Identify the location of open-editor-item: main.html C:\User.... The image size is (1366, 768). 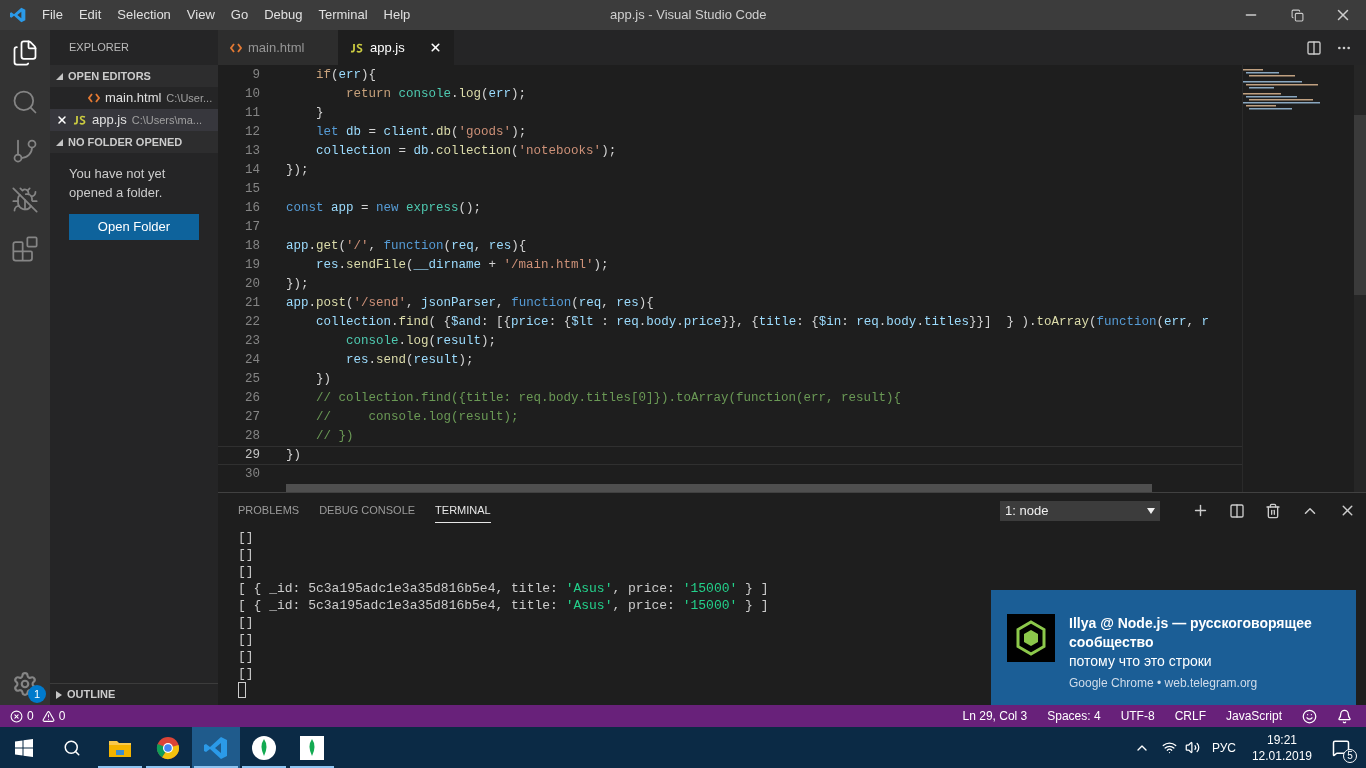
(134, 98).